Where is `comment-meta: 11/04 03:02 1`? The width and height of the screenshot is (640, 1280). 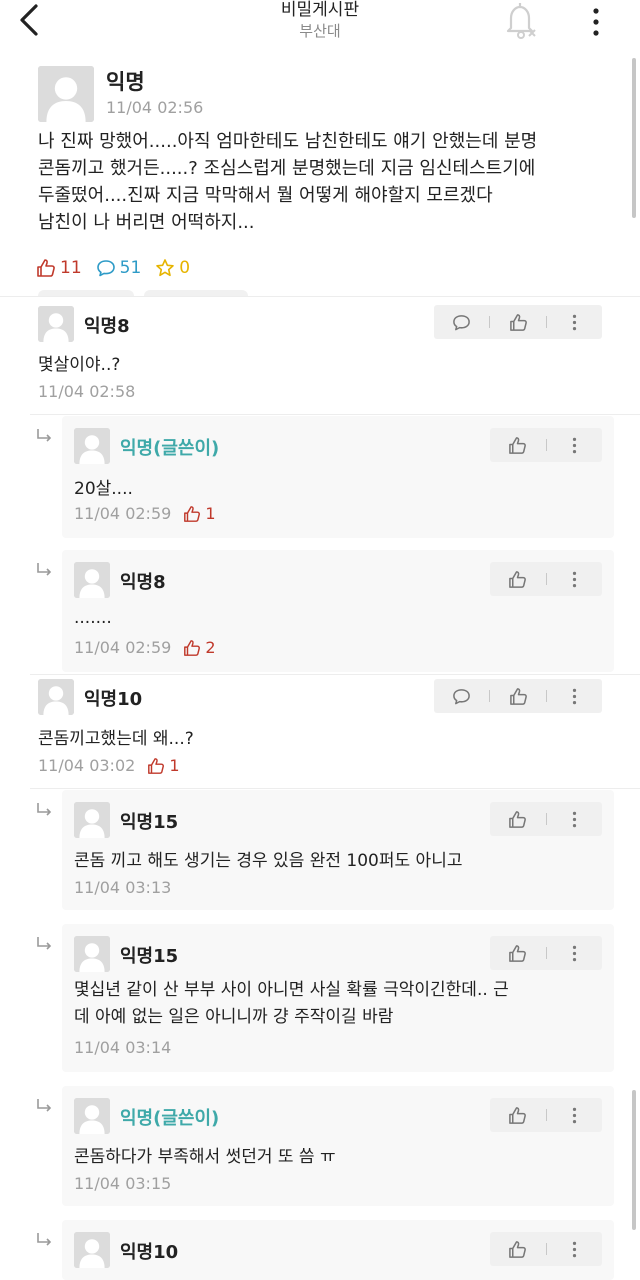 comment-meta: 11/04 03:02 1 is located at coordinates (109, 765).